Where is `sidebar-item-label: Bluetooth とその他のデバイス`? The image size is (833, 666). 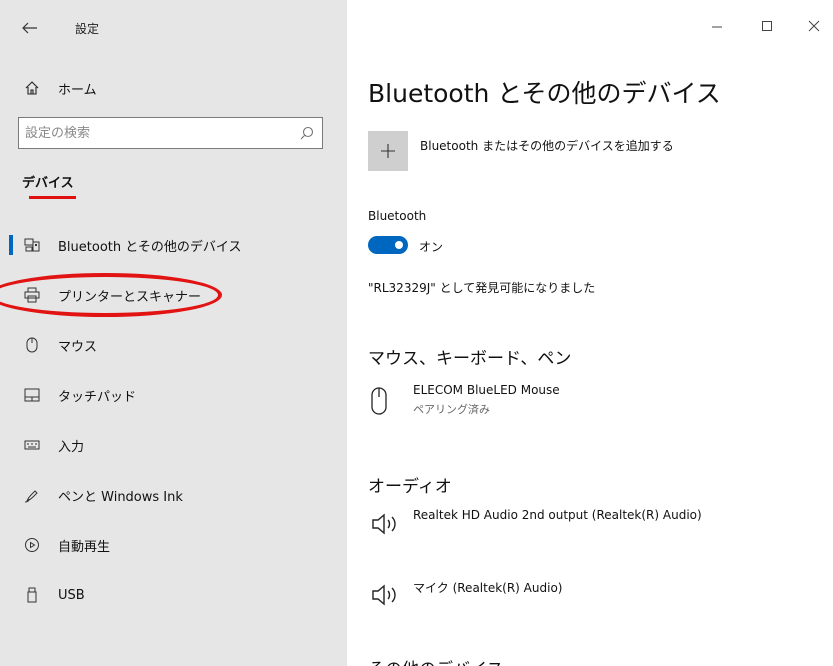 sidebar-item-label: Bluetooth とその他のデバイス is located at coordinates (150, 247).